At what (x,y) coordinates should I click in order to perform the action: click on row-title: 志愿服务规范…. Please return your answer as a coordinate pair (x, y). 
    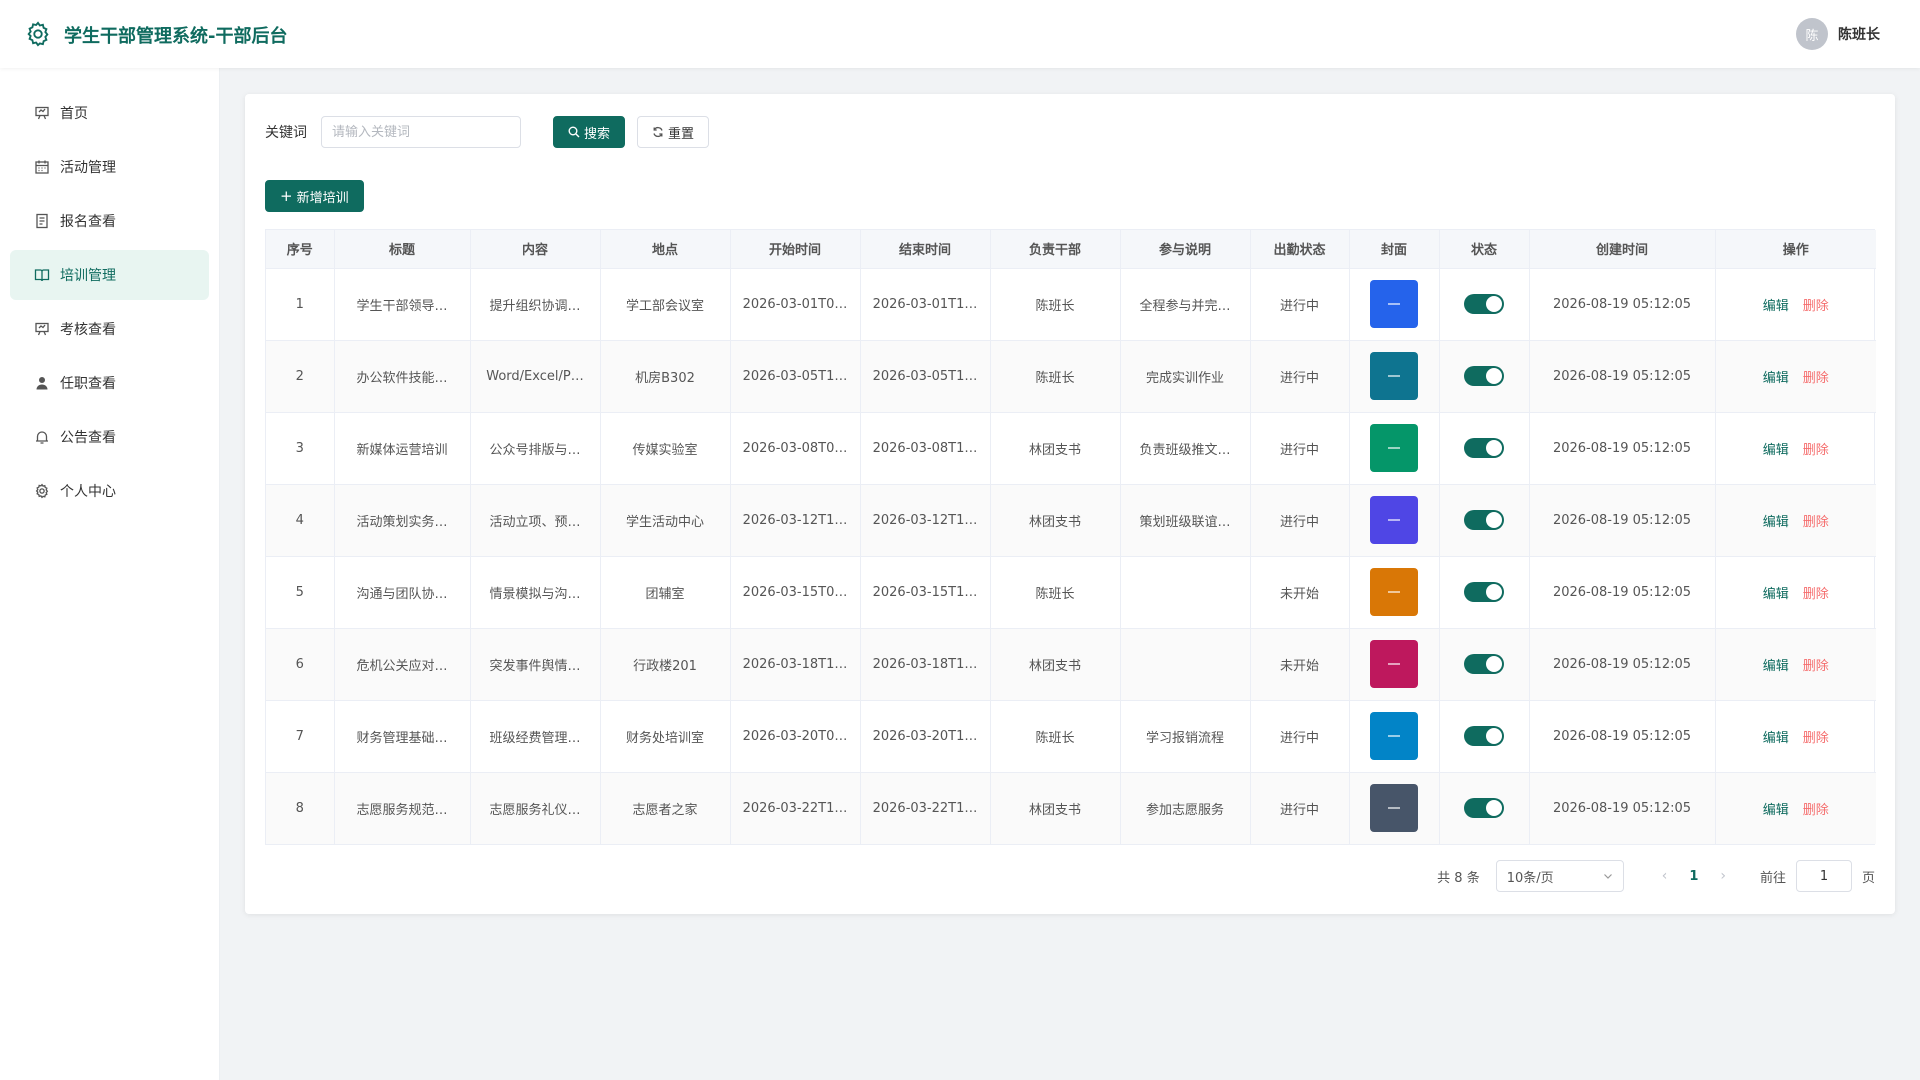
    Looking at the image, I should click on (402, 808).